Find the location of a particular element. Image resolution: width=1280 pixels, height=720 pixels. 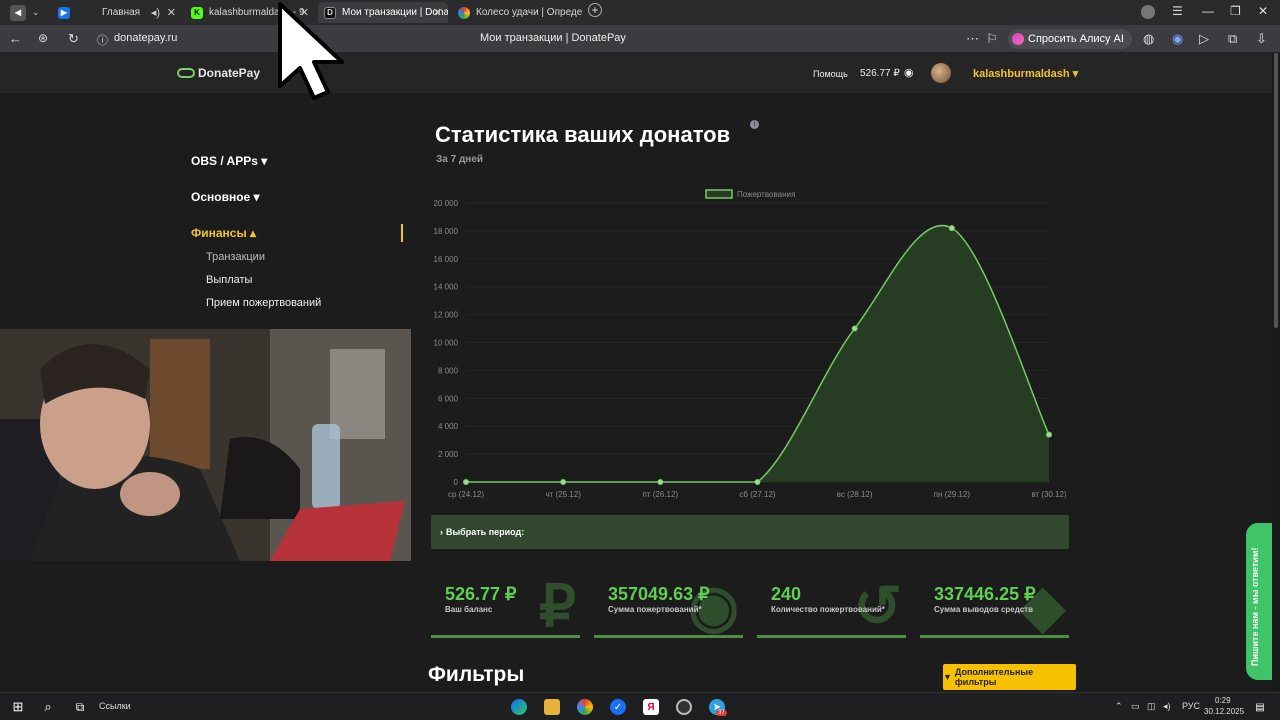

search-icon: ⌕ is located at coordinates (48, 707).